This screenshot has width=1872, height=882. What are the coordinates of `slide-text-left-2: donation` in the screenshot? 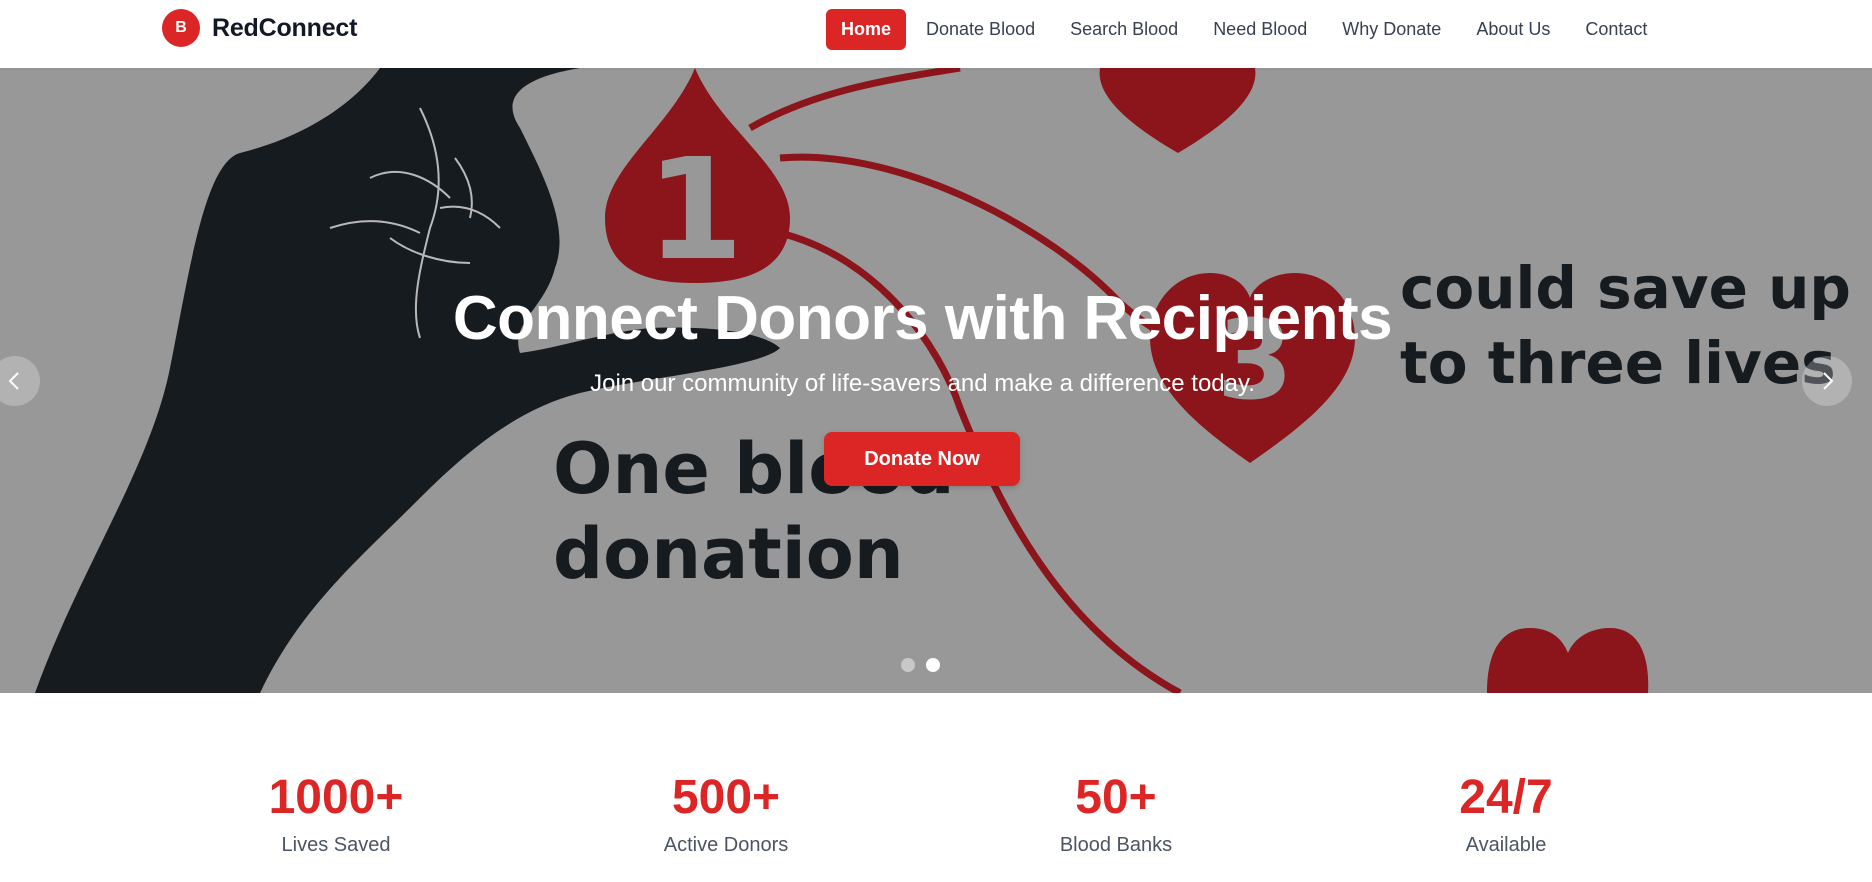 It's located at (728, 554).